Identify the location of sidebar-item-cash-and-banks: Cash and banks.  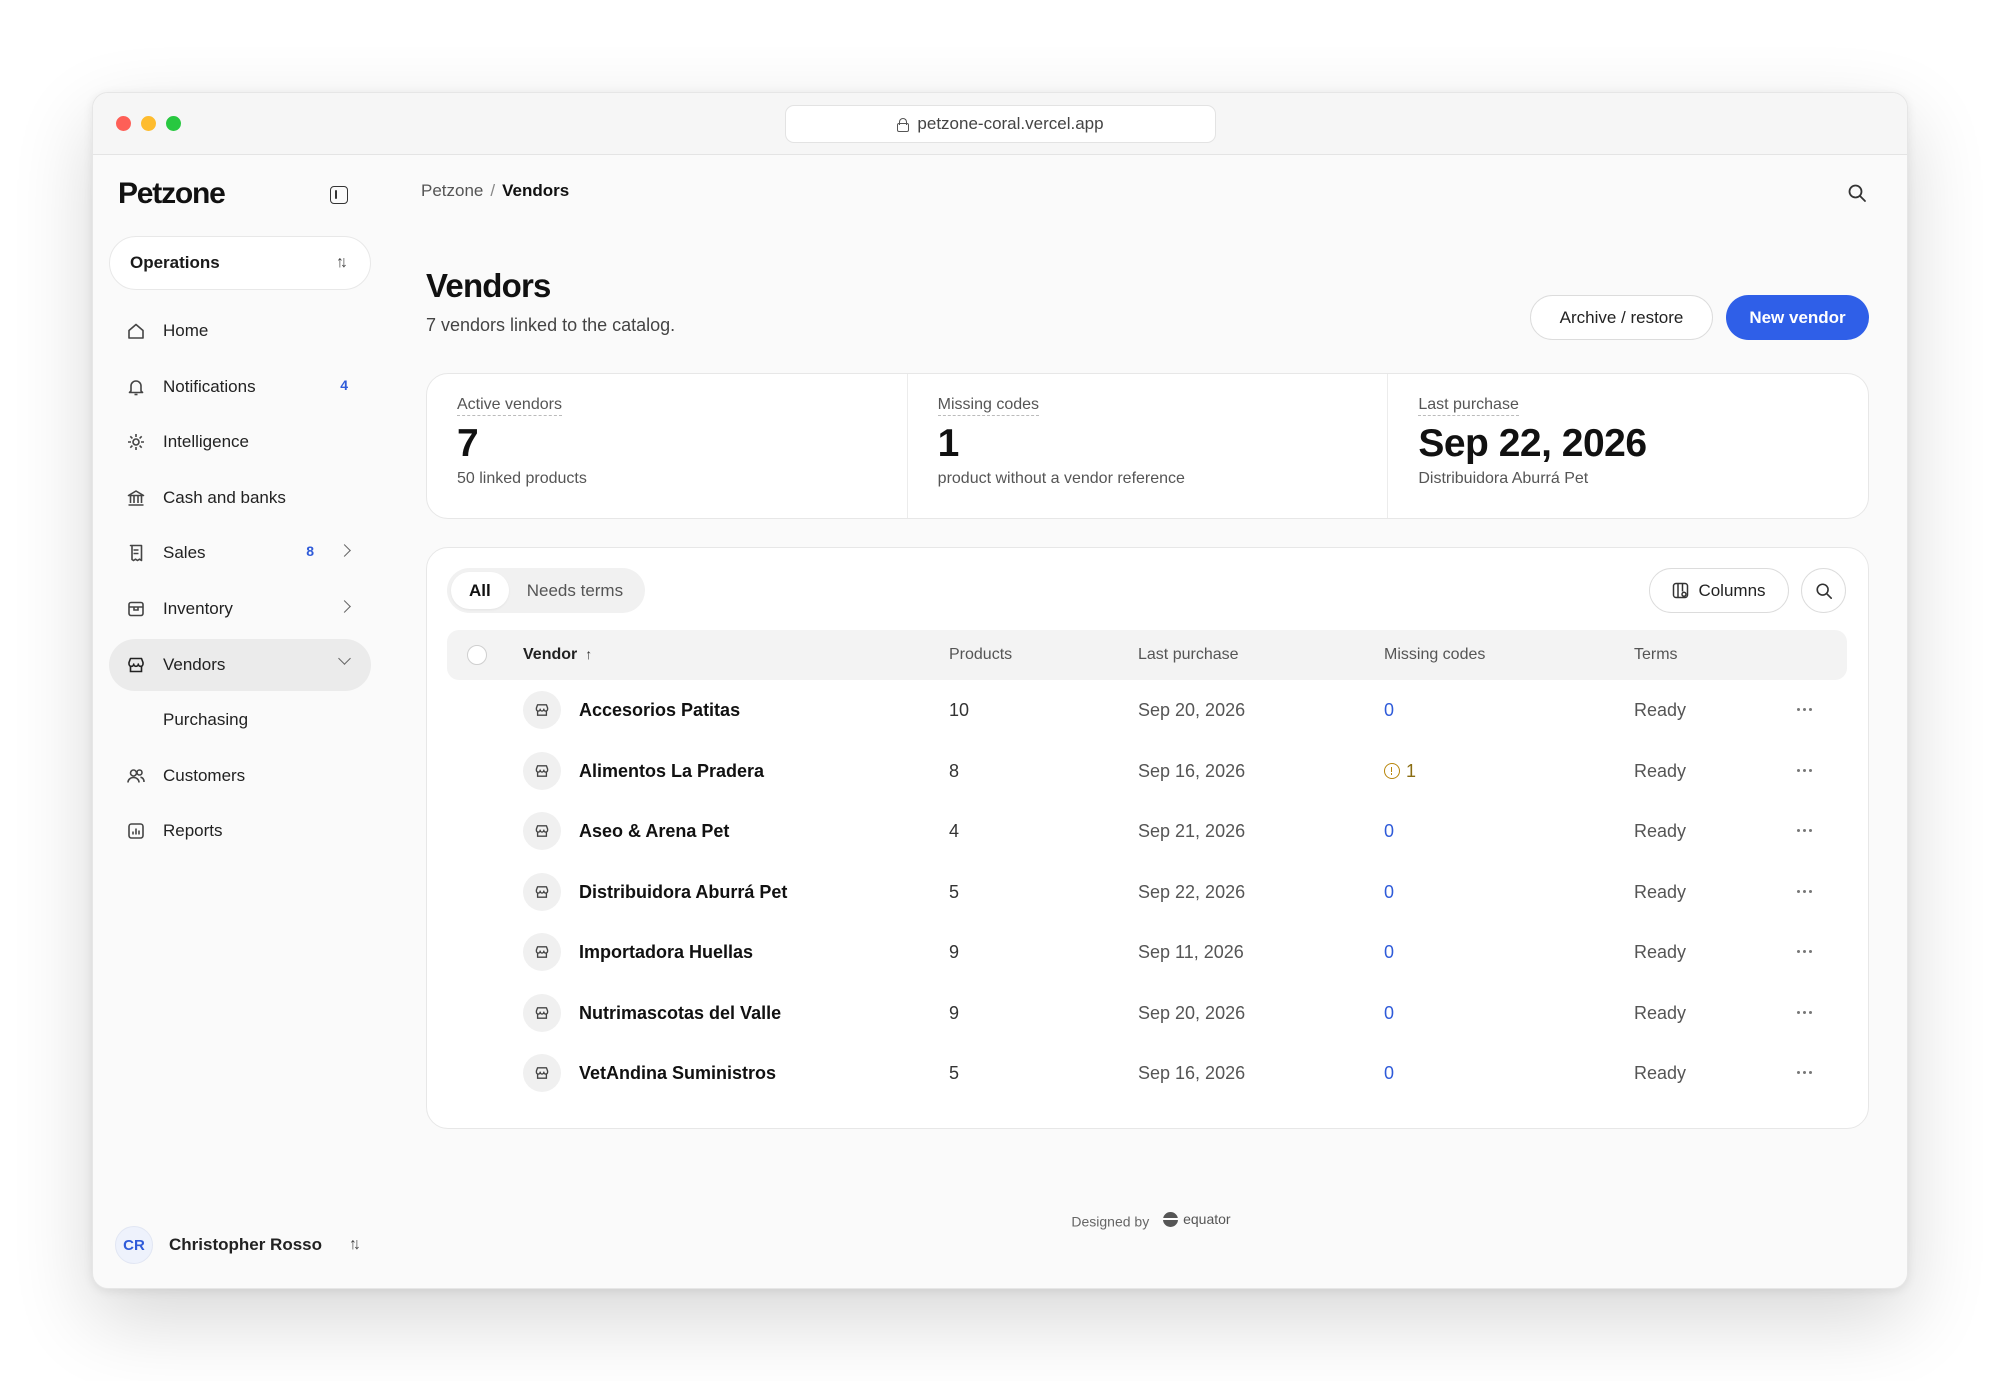
(240, 498).